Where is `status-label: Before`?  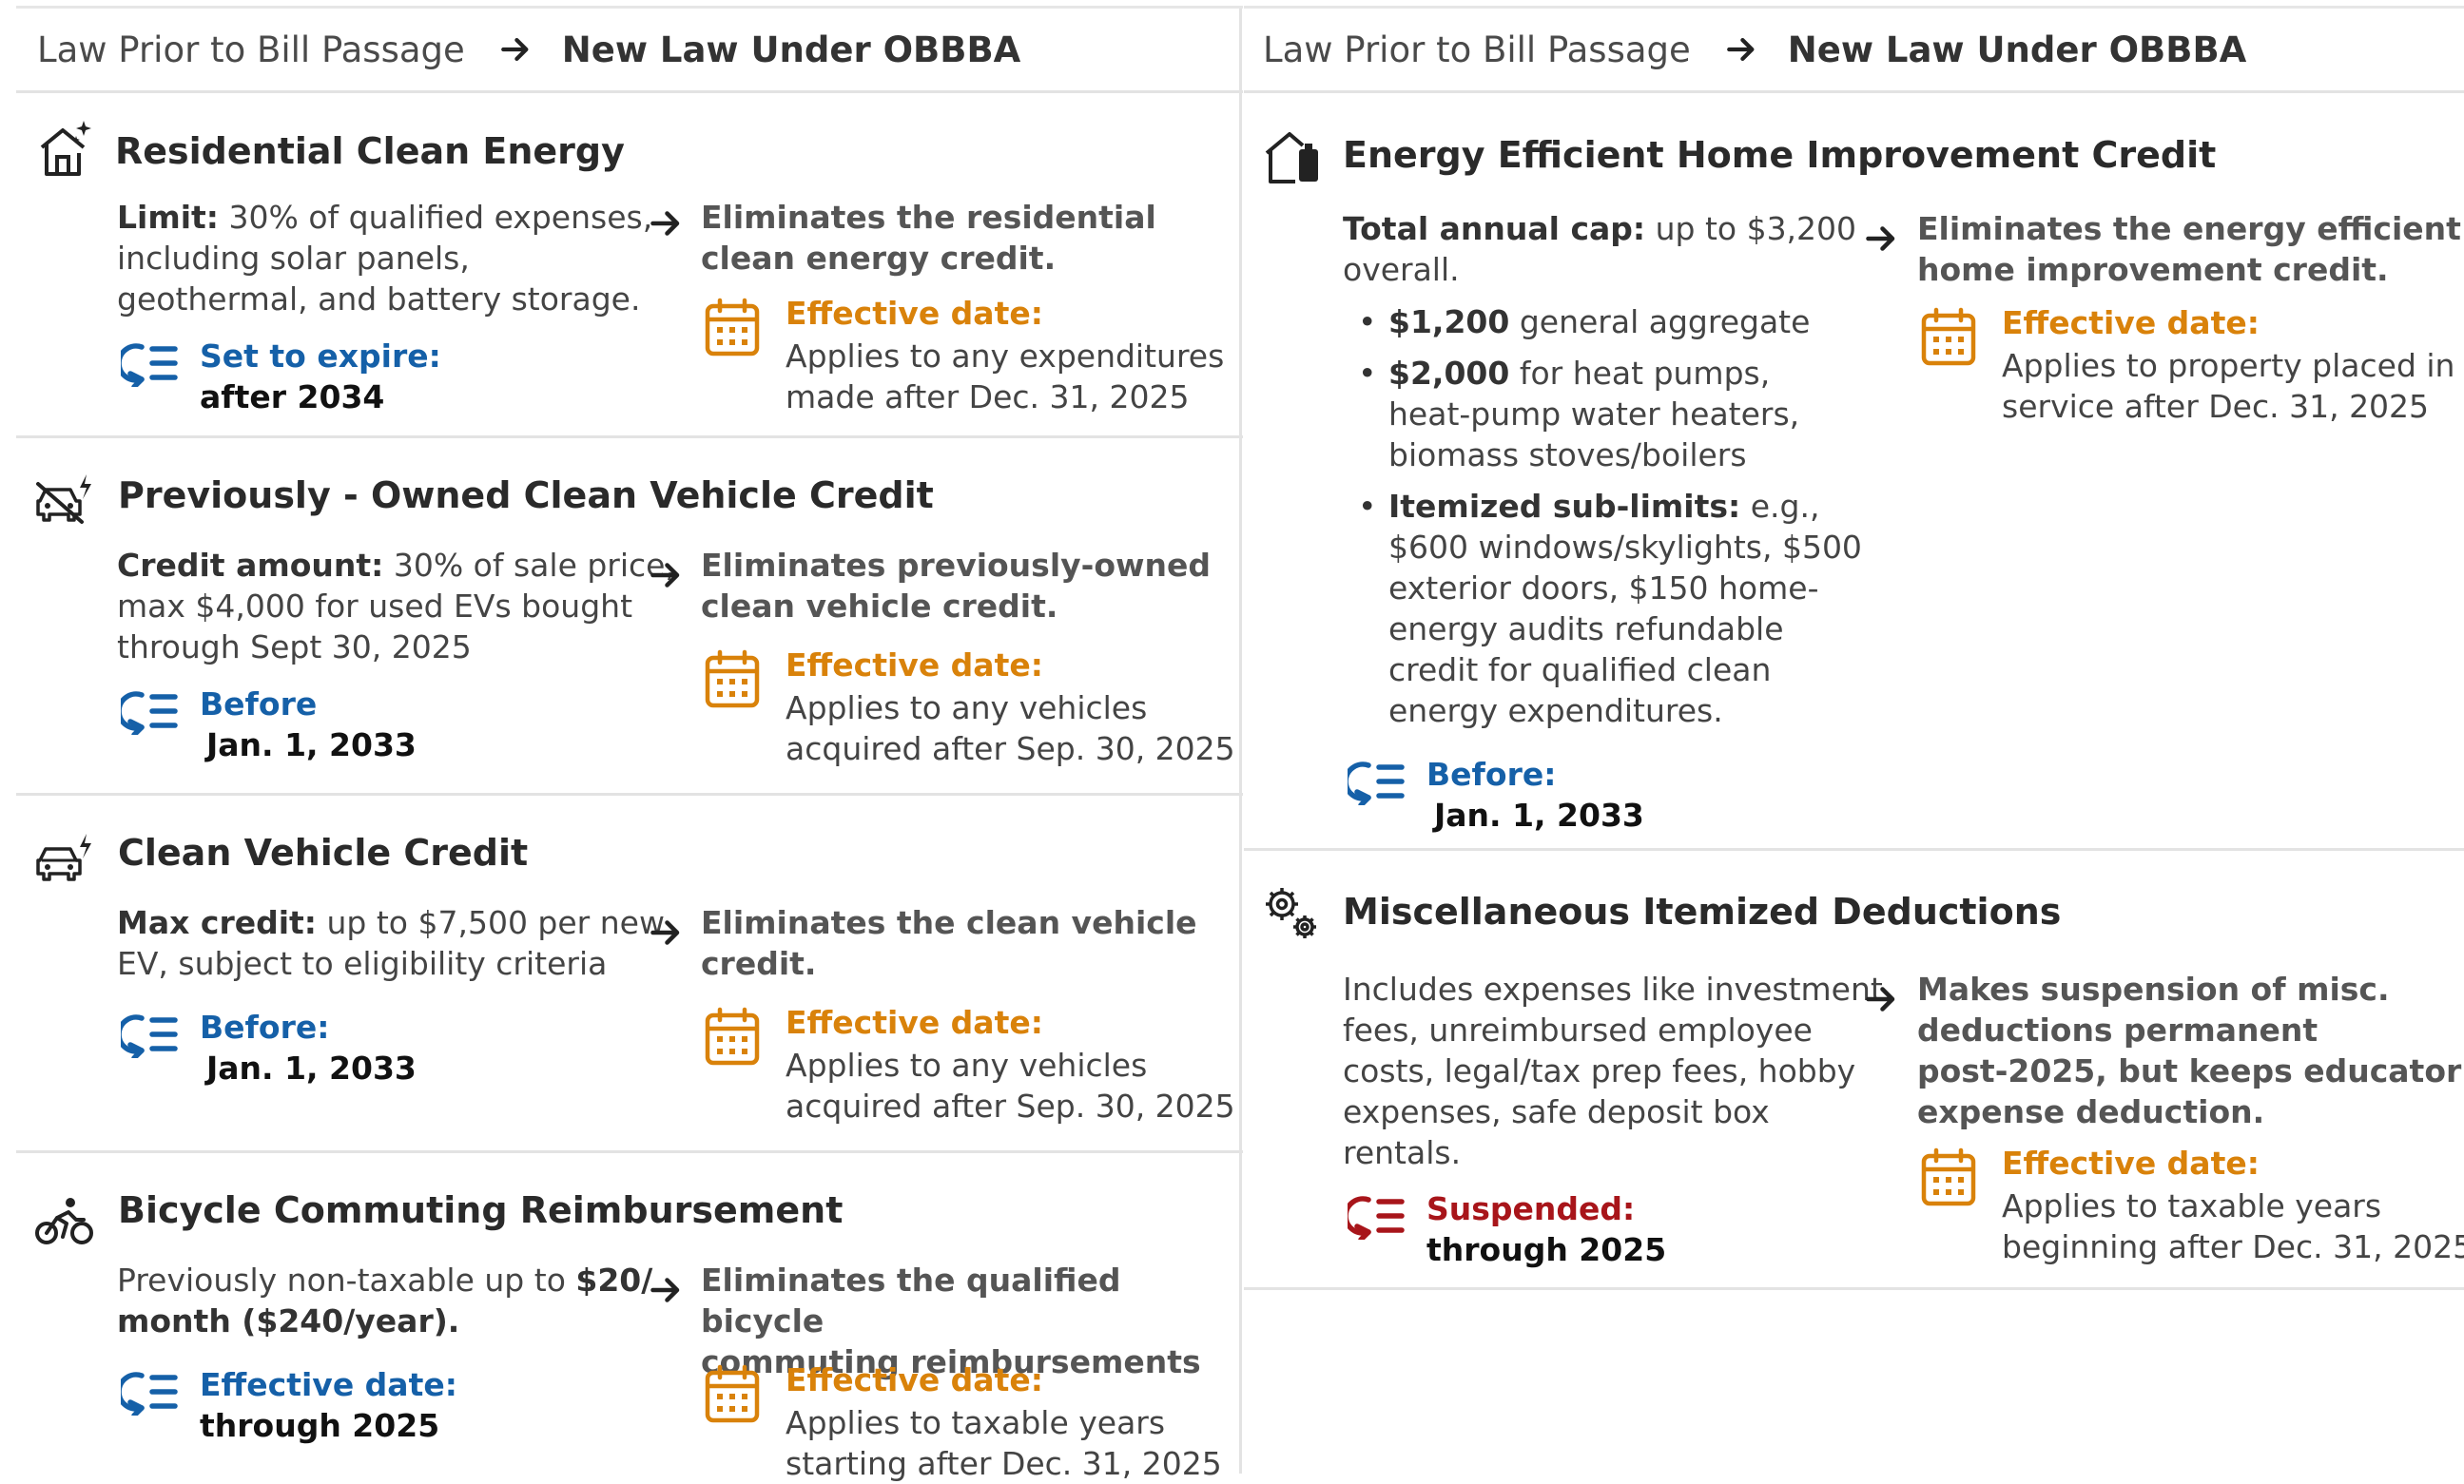
status-label: Before is located at coordinates (259, 704).